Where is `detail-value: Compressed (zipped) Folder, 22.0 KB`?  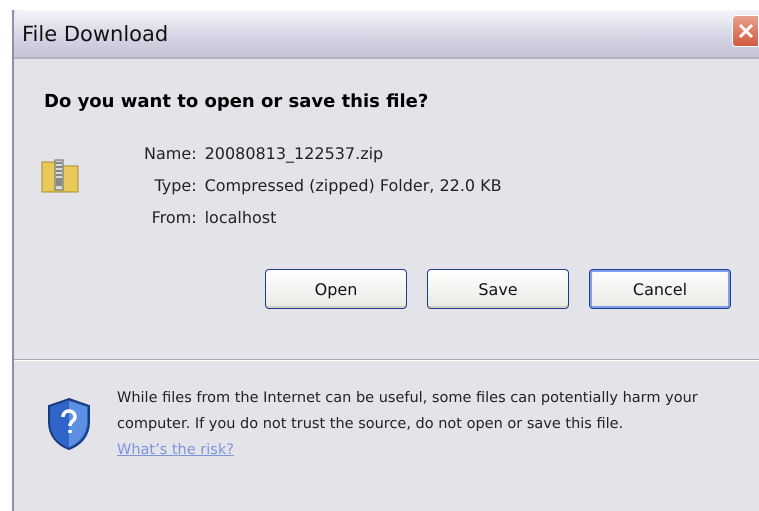 detail-value: Compressed (zipped) Folder, 22.0 KB is located at coordinates (353, 185).